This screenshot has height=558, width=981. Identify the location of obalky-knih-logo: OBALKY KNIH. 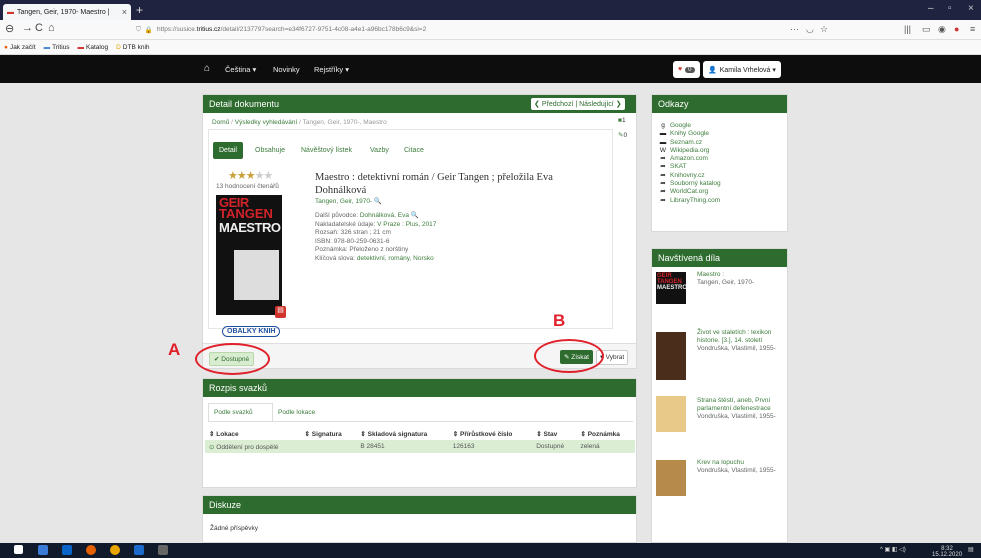
(251, 331).